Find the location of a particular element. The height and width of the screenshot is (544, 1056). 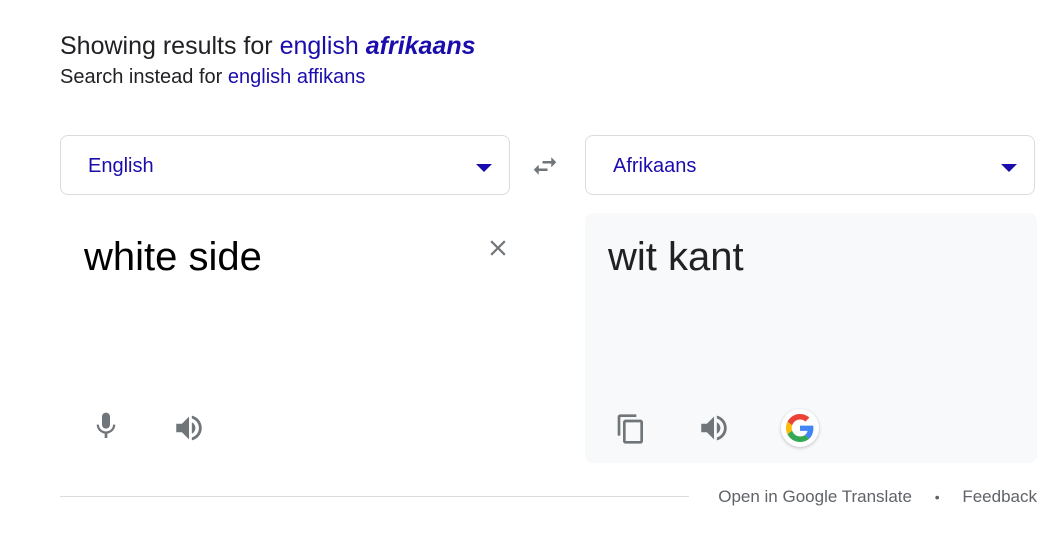

clear-text-button is located at coordinates (498, 248).